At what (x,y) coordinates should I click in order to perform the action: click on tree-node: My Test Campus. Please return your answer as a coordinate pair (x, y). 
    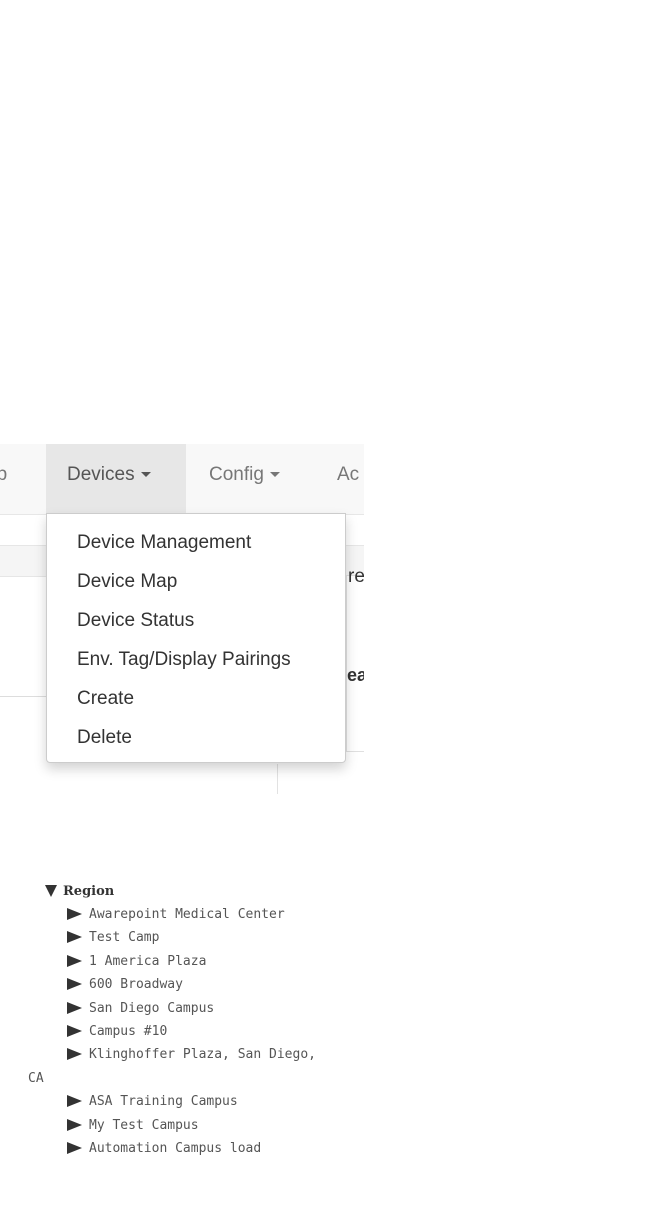
    Looking at the image, I should click on (190, 1125).